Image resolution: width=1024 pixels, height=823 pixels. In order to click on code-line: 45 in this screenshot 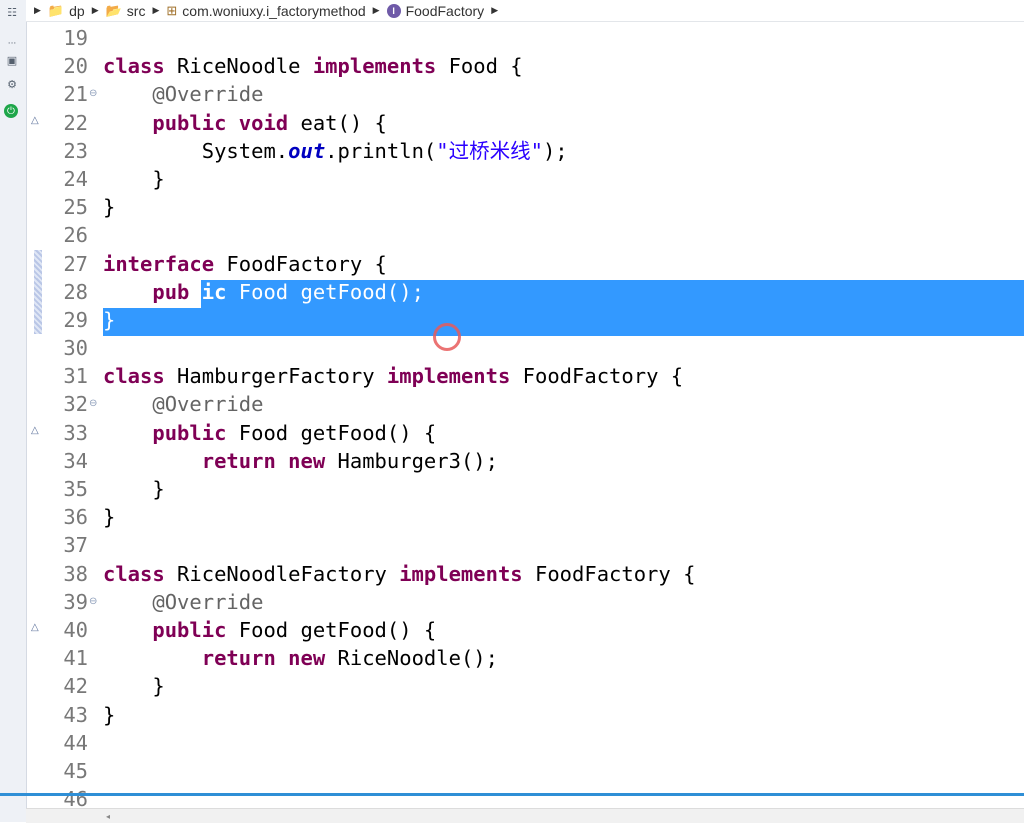, I will do `click(535, 771)`.